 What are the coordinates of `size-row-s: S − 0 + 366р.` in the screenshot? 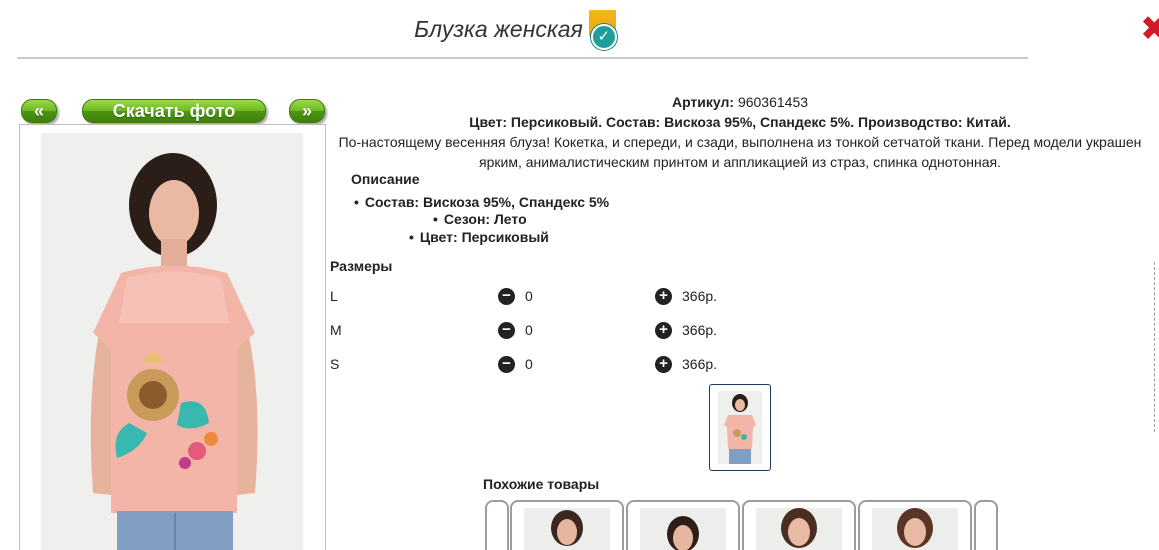 It's located at (540, 366).